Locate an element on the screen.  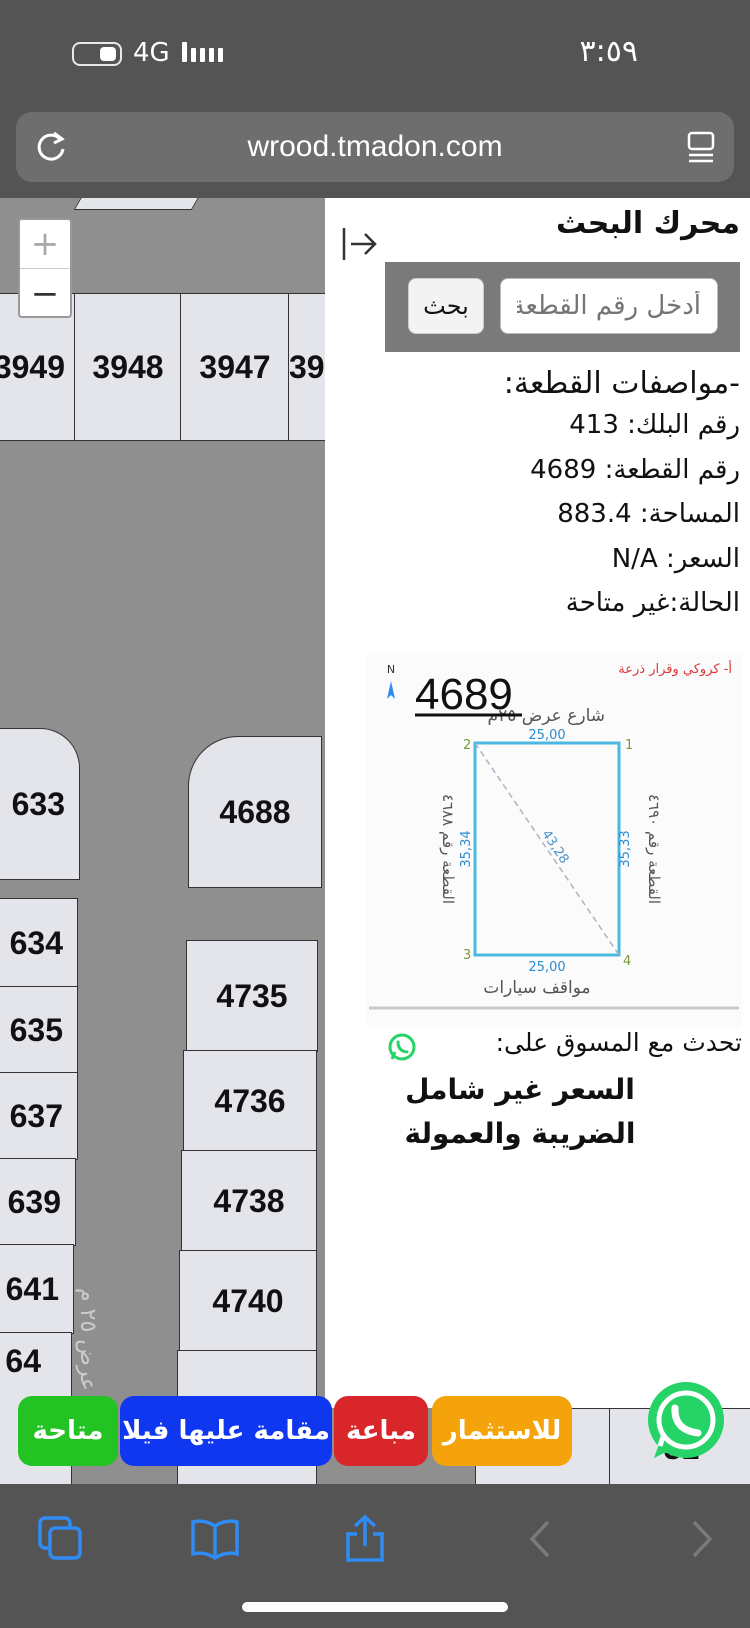
chat-with-marketer-label: تحدث مع المسوق على: is located at coordinates (618, 1042).